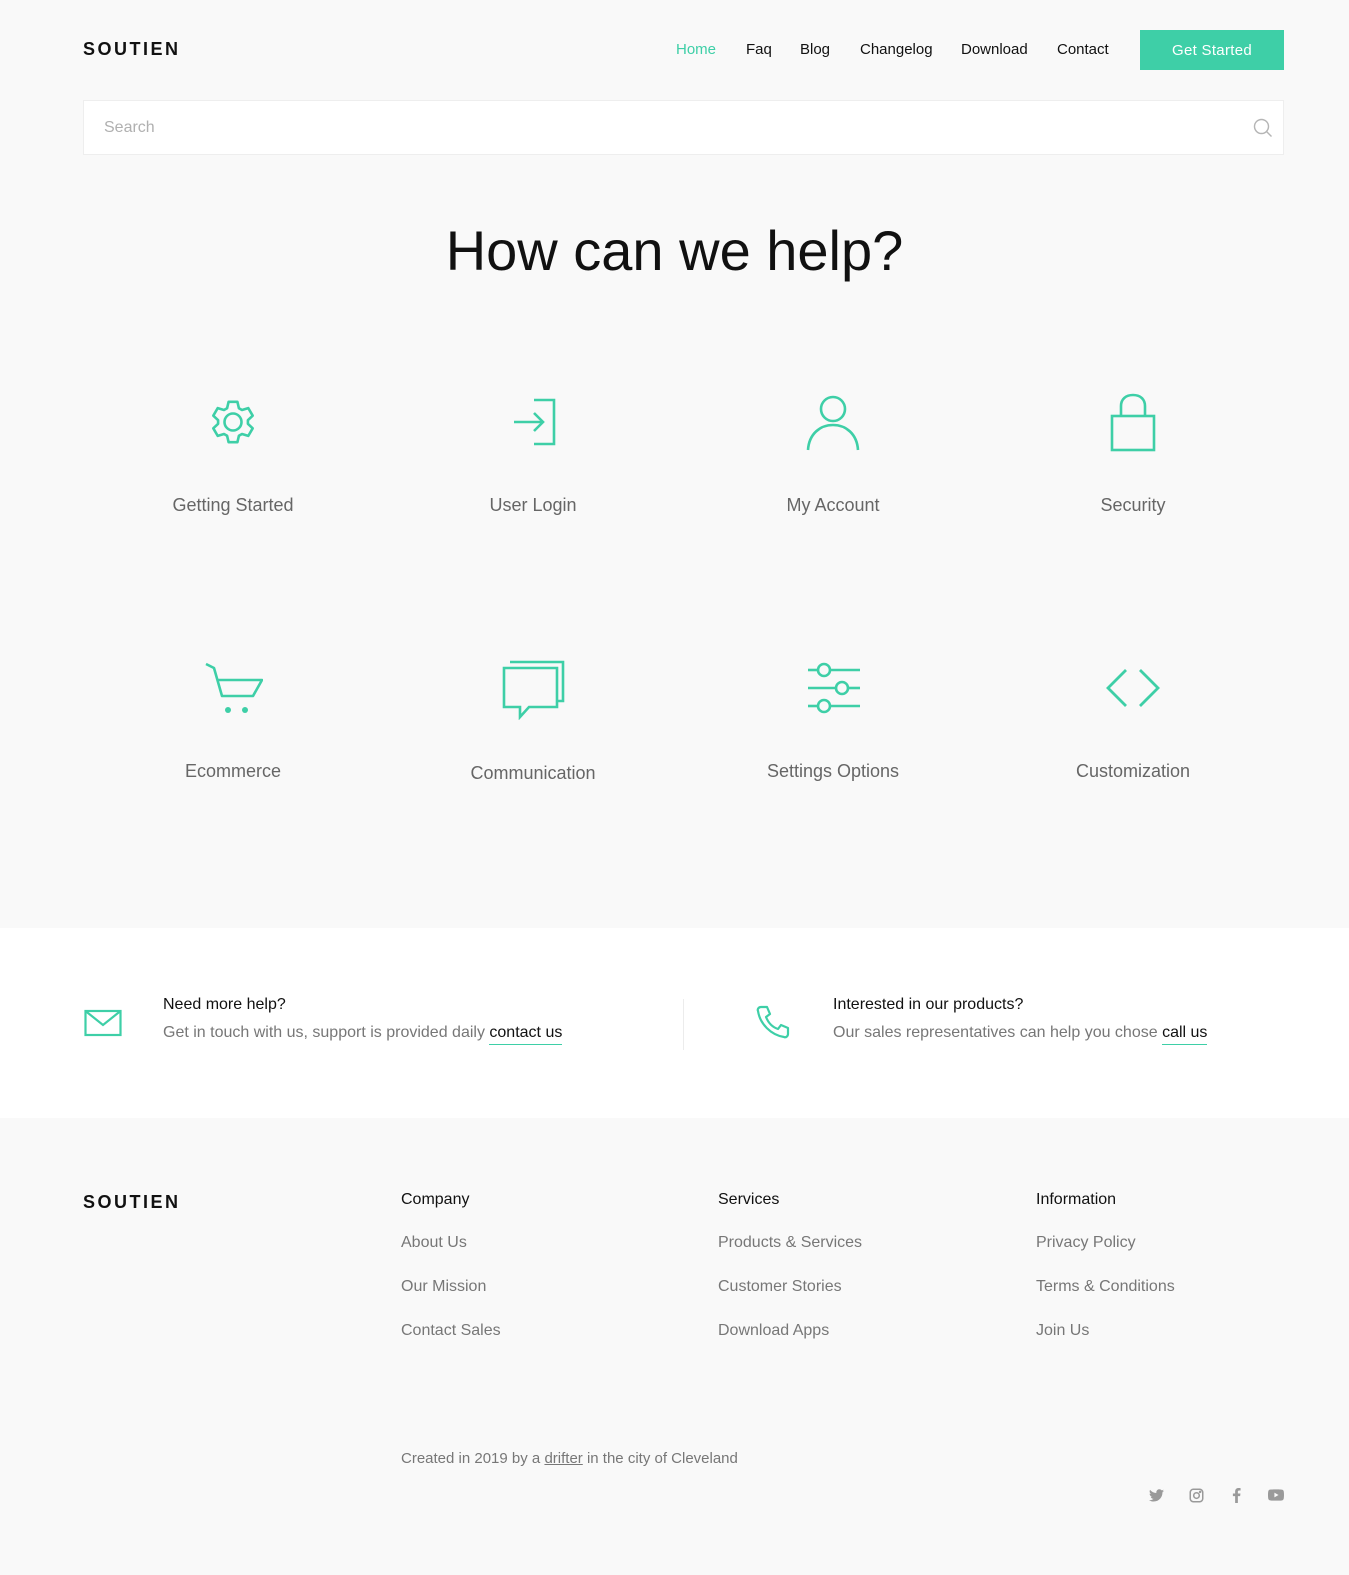  What do you see at coordinates (533, 690) in the screenshot?
I see `chat-icon` at bounding box center [533, 690].